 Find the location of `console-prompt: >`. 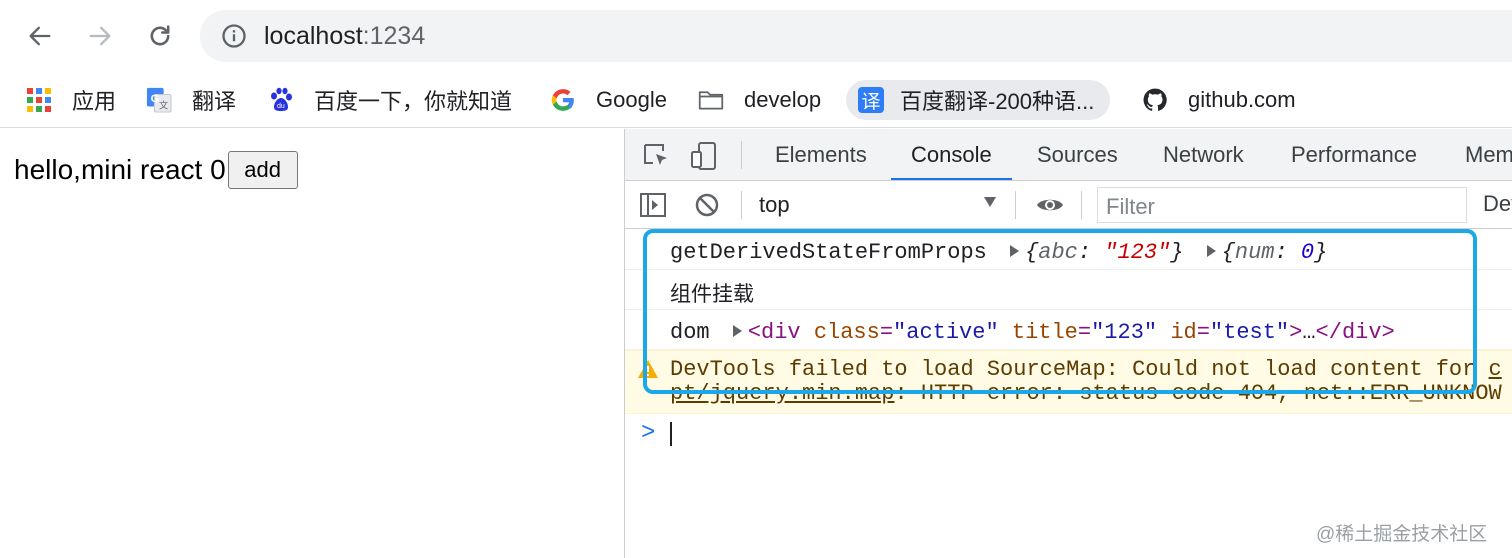

console-prompt: > is located at coordinates (1068, 434).